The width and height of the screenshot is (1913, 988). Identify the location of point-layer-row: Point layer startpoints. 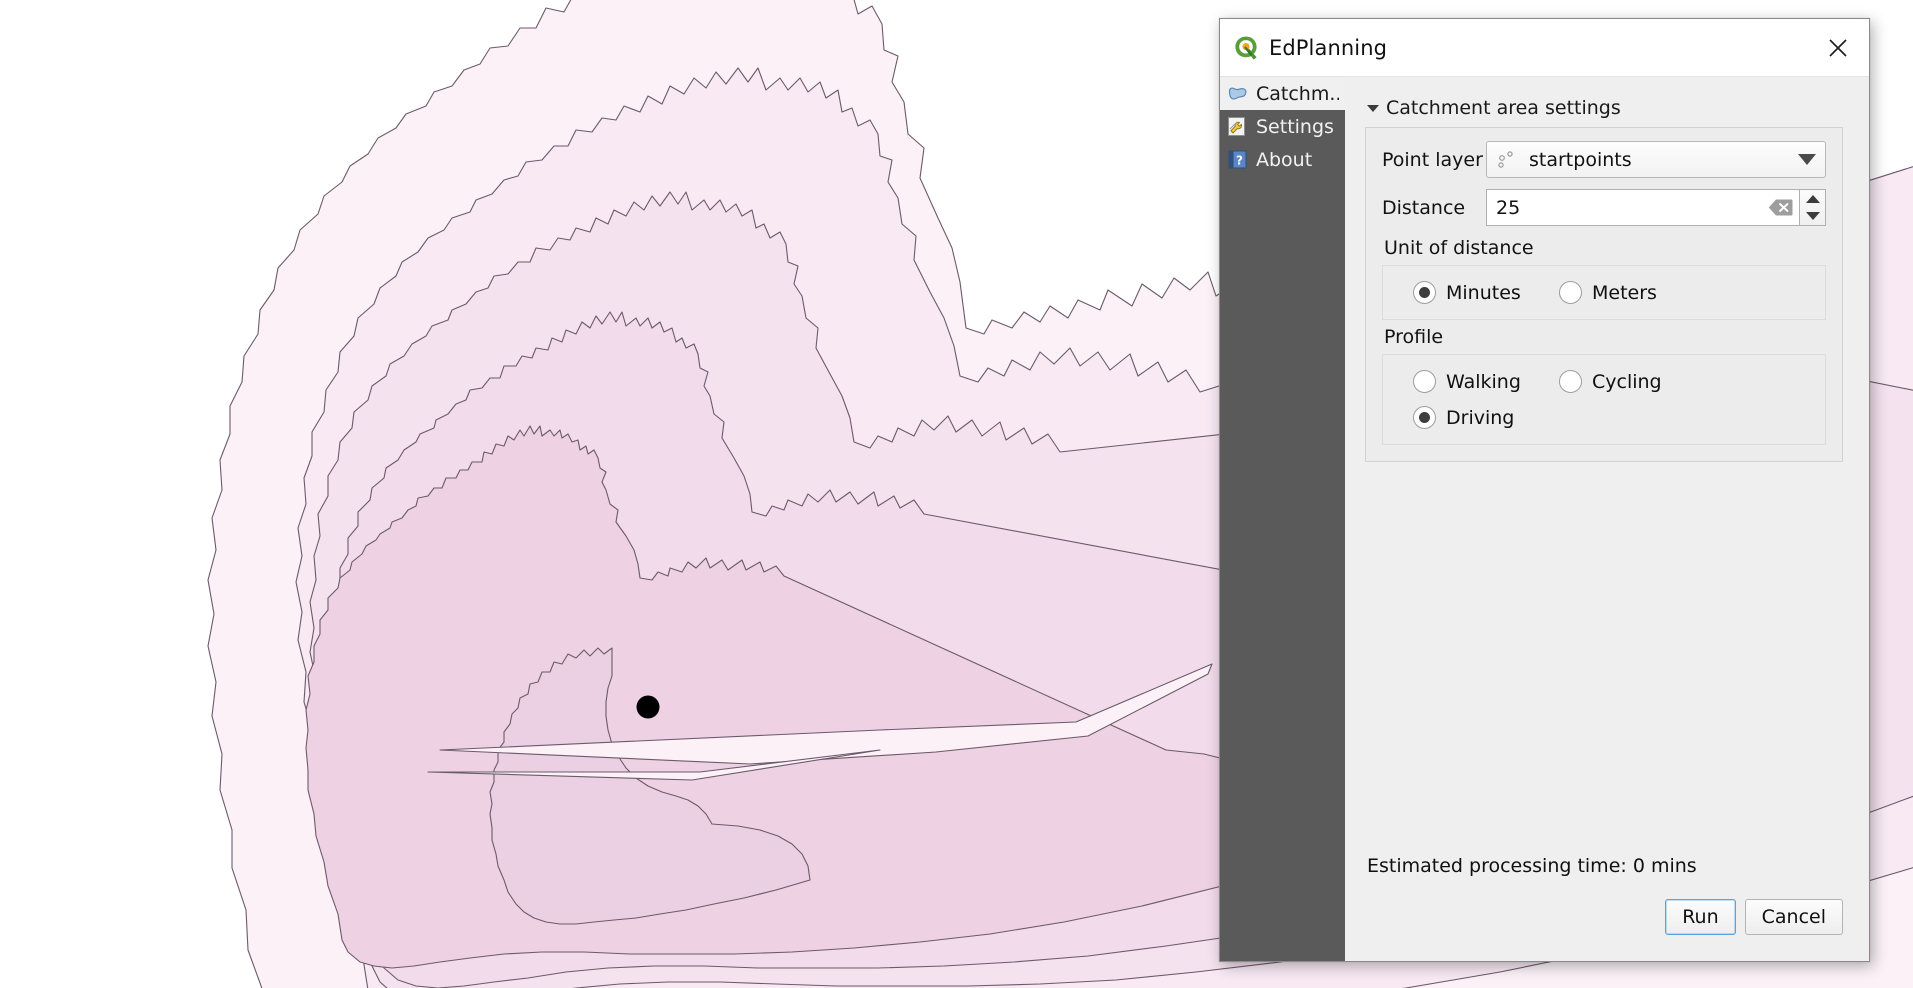
(1604, 159).